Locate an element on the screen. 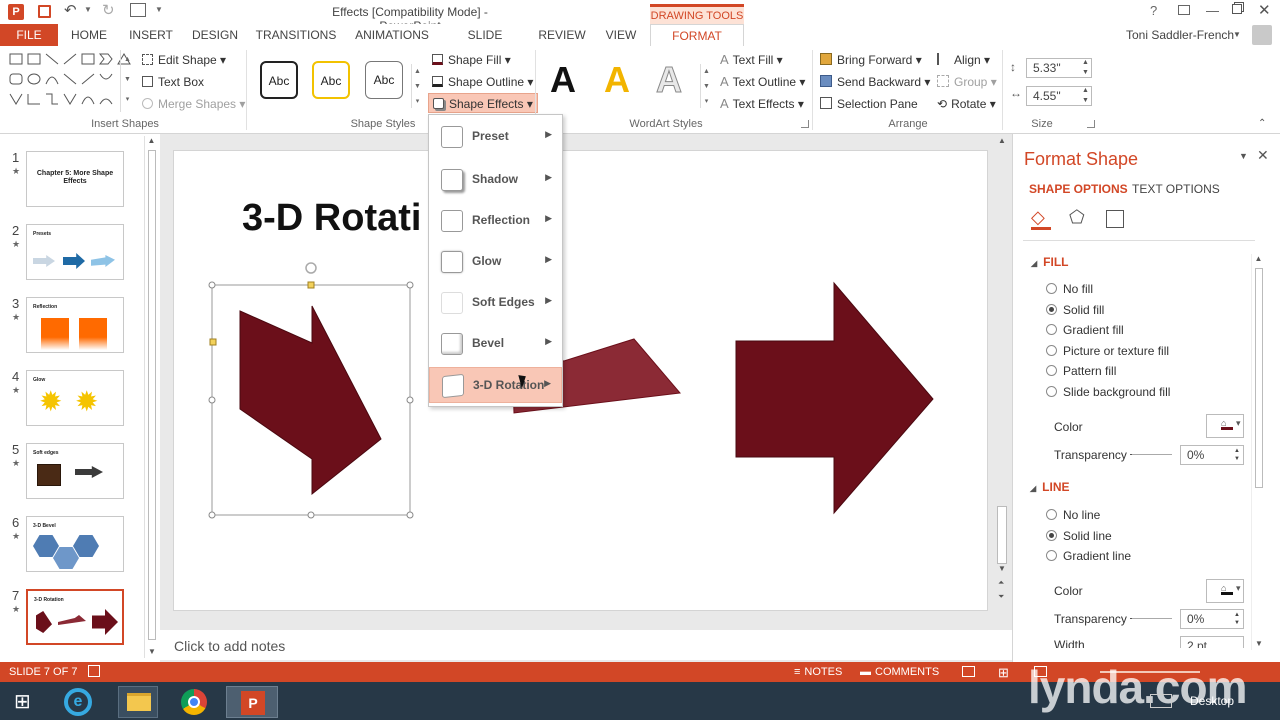 The image size is (1280, 720). width-spin-arrows: ▲ ▼ is located at coordinates (1085, 96).